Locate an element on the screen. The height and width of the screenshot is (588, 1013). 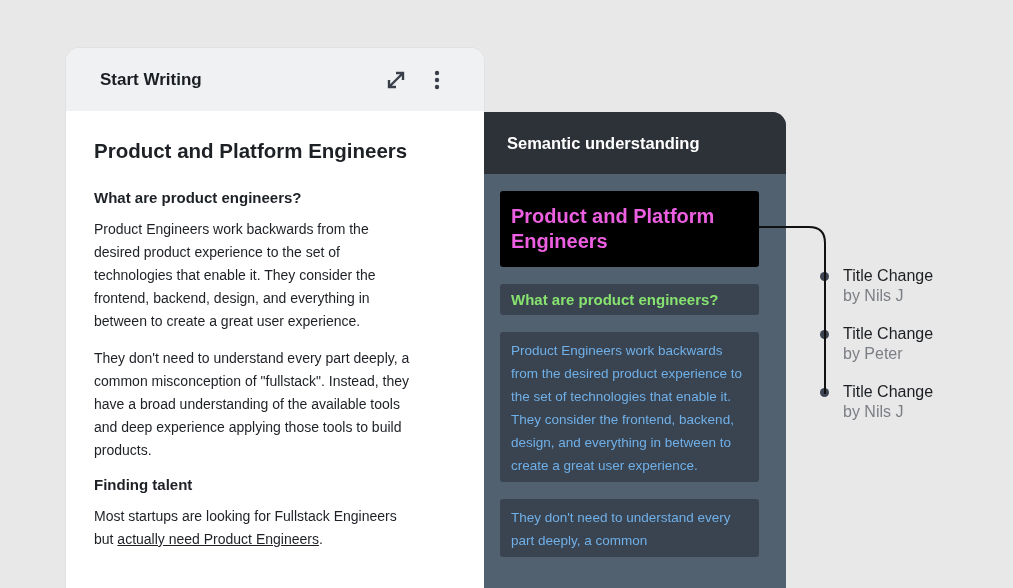
paragraph-block: Product Engineers work backwards from the desired product experience to the set of technologies that enable it. They consider the frontend, backend, design, and everything in between to create a great user experience. is located at coordinates (629, 407).